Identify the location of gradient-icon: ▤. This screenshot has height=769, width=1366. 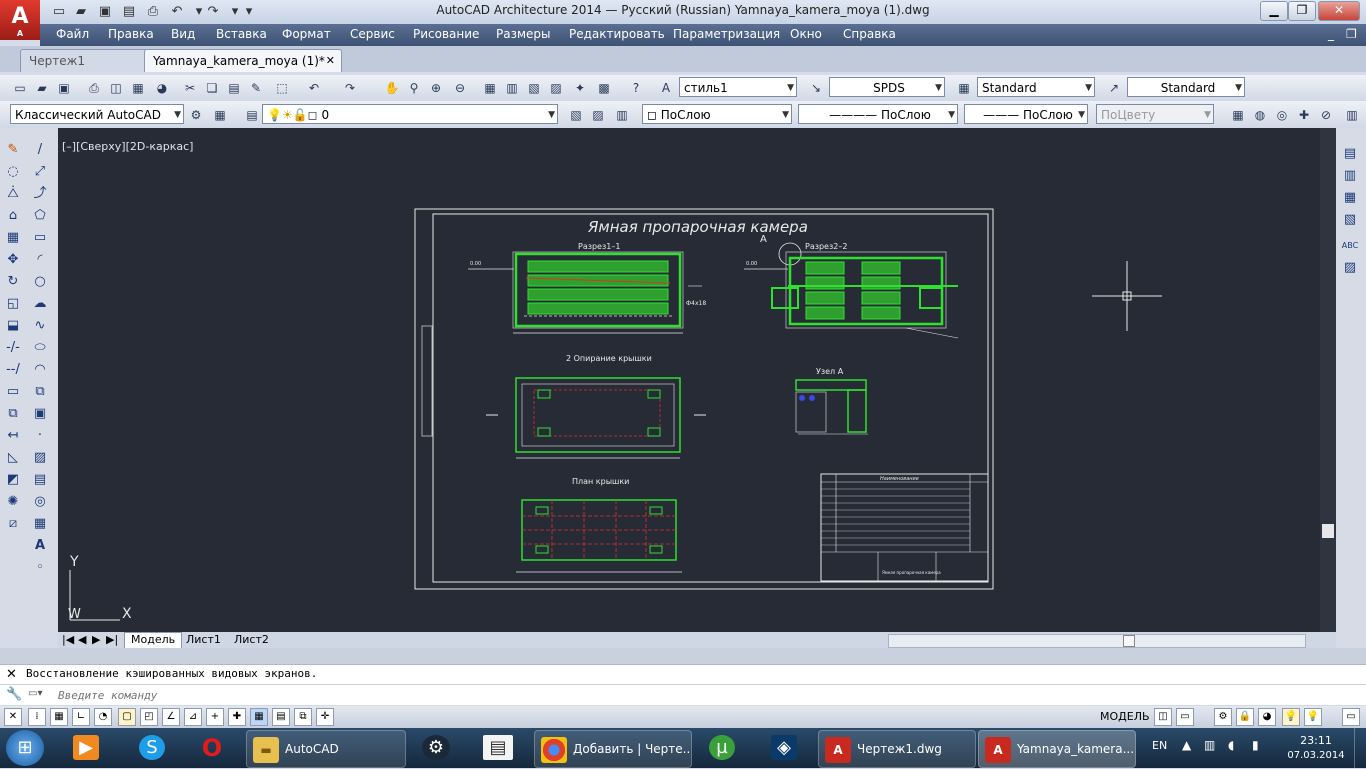
(40, 480).